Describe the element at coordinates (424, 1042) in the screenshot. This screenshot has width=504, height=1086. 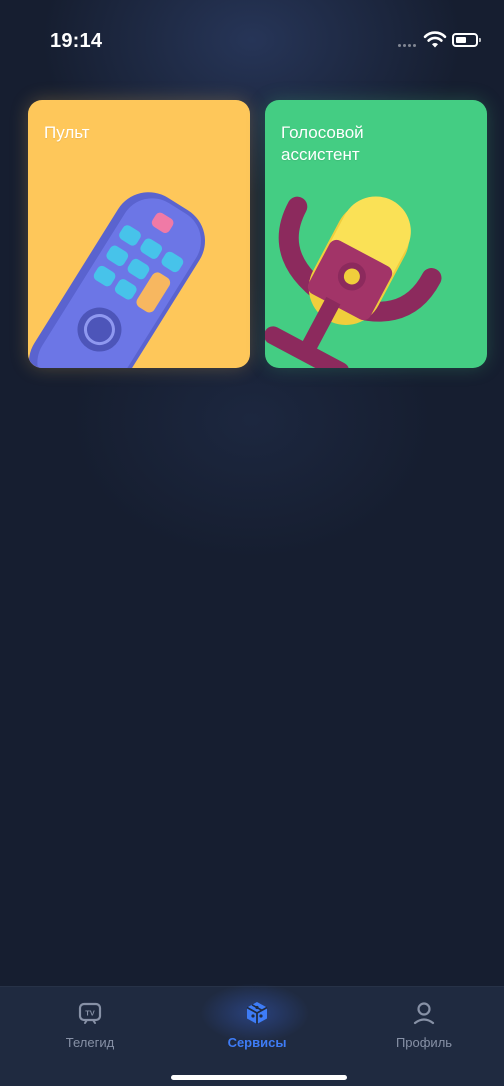
I see `tab-label: Профиль` at that location.